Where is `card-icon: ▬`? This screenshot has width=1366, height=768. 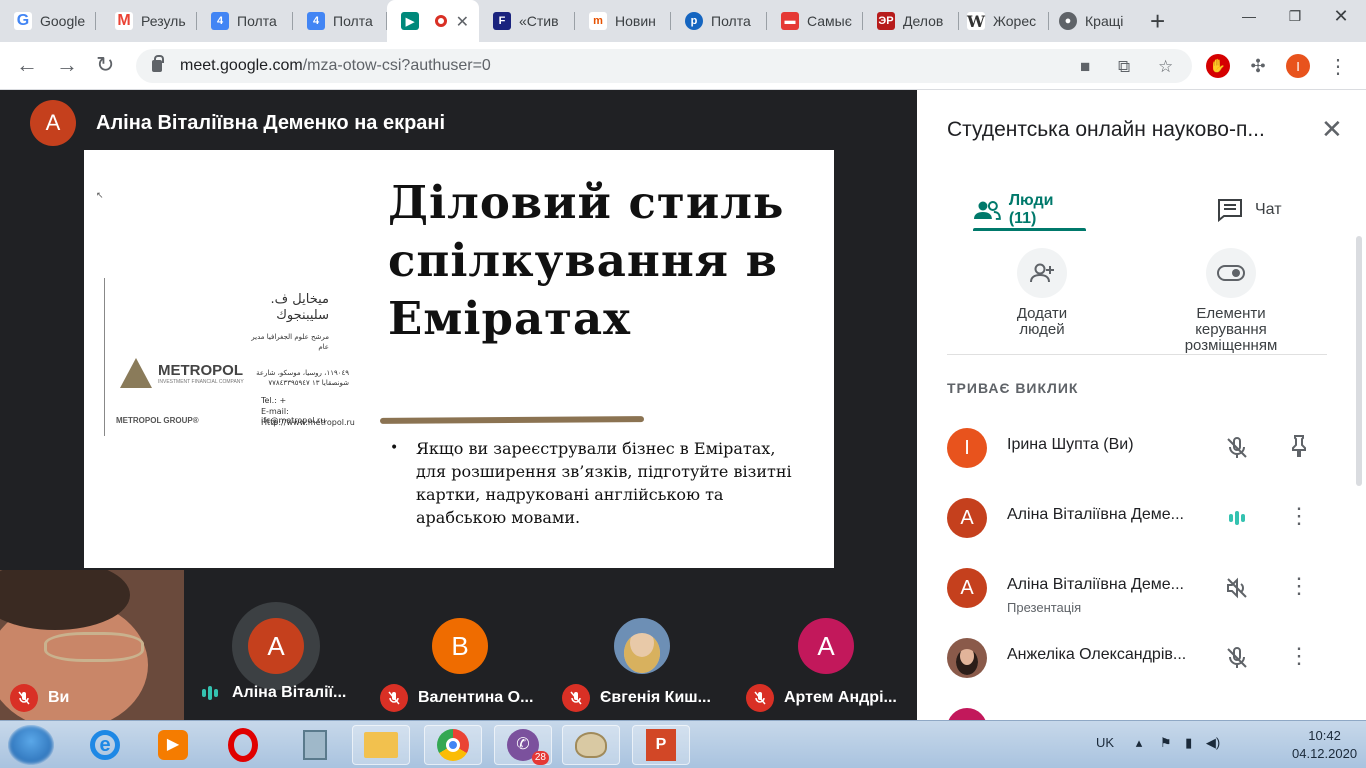
card-icon: ▬ is located at coordinates (790, 21).